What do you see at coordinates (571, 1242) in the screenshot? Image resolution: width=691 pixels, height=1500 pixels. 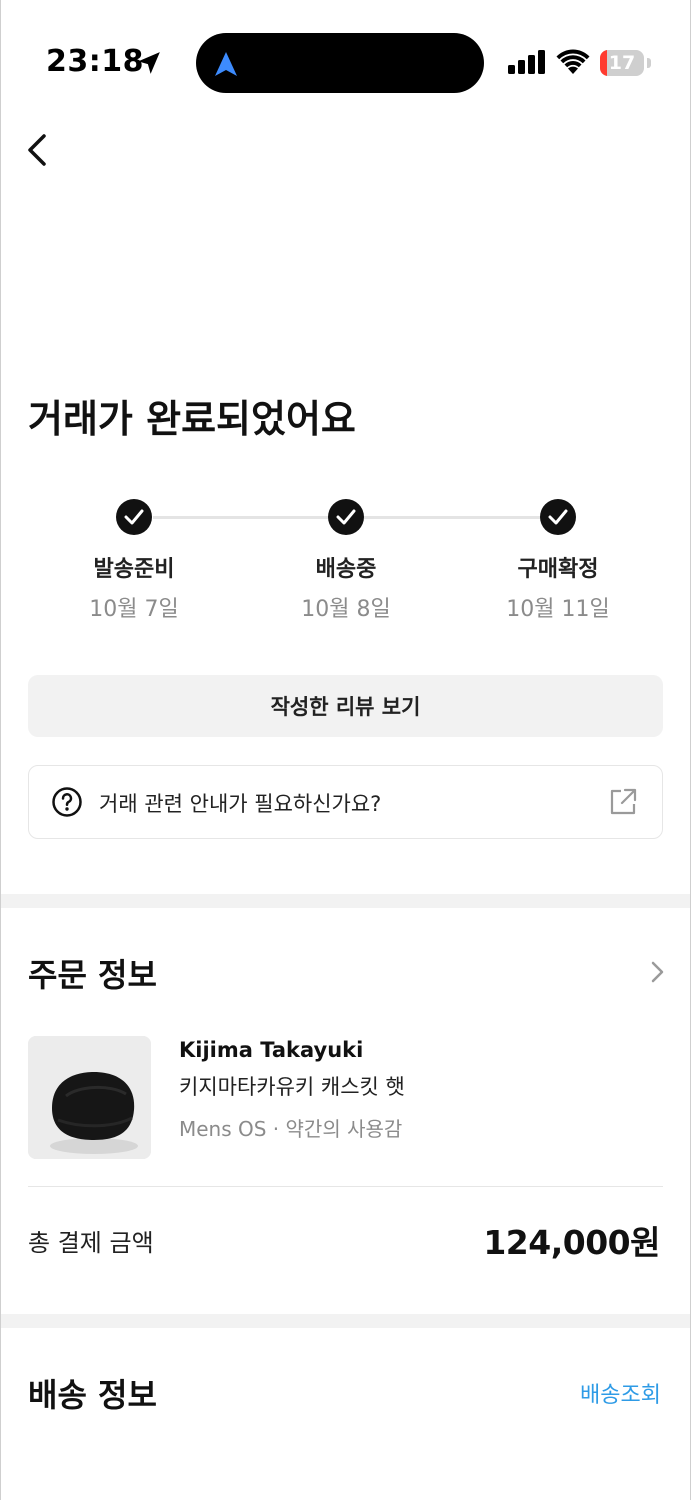 I see `total-payment-value: 124,000원` at bounding box center [571, 1242].